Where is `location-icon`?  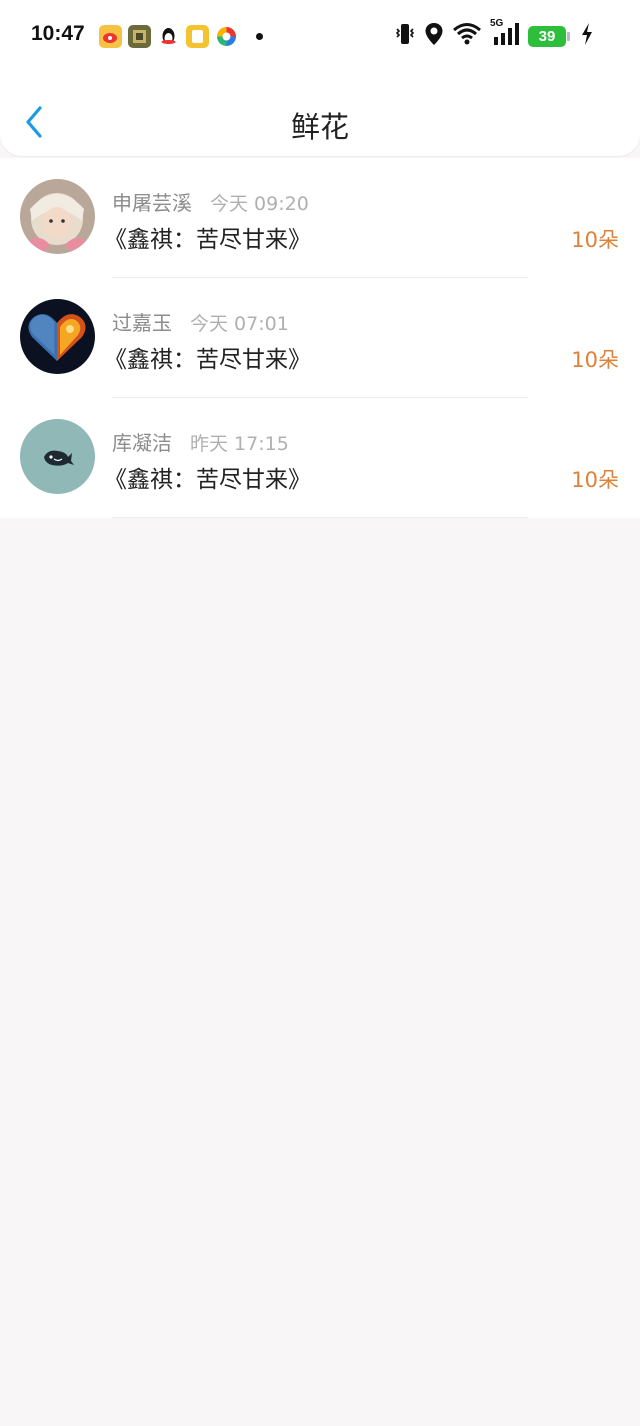 location-icon is located at coordinates (434, 36).